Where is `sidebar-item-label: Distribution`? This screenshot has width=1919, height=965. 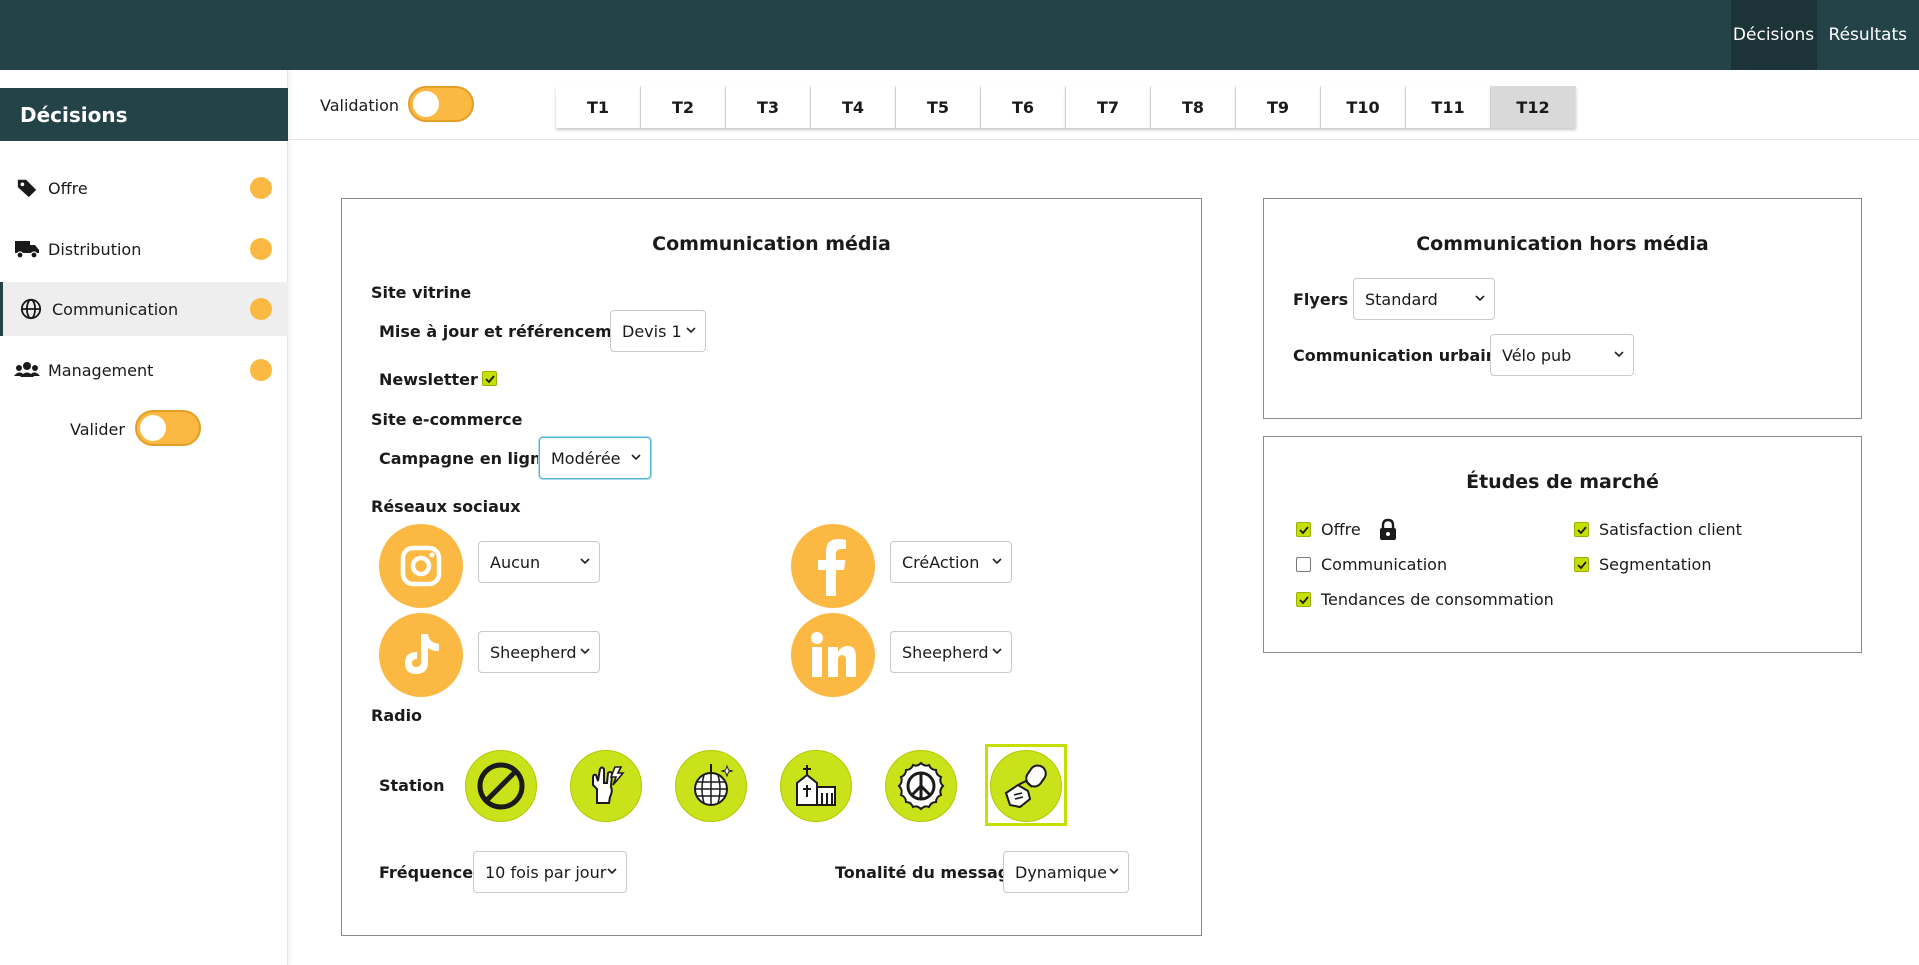
sidebar-item-label: Distribution is located at coordinates (95, 249).